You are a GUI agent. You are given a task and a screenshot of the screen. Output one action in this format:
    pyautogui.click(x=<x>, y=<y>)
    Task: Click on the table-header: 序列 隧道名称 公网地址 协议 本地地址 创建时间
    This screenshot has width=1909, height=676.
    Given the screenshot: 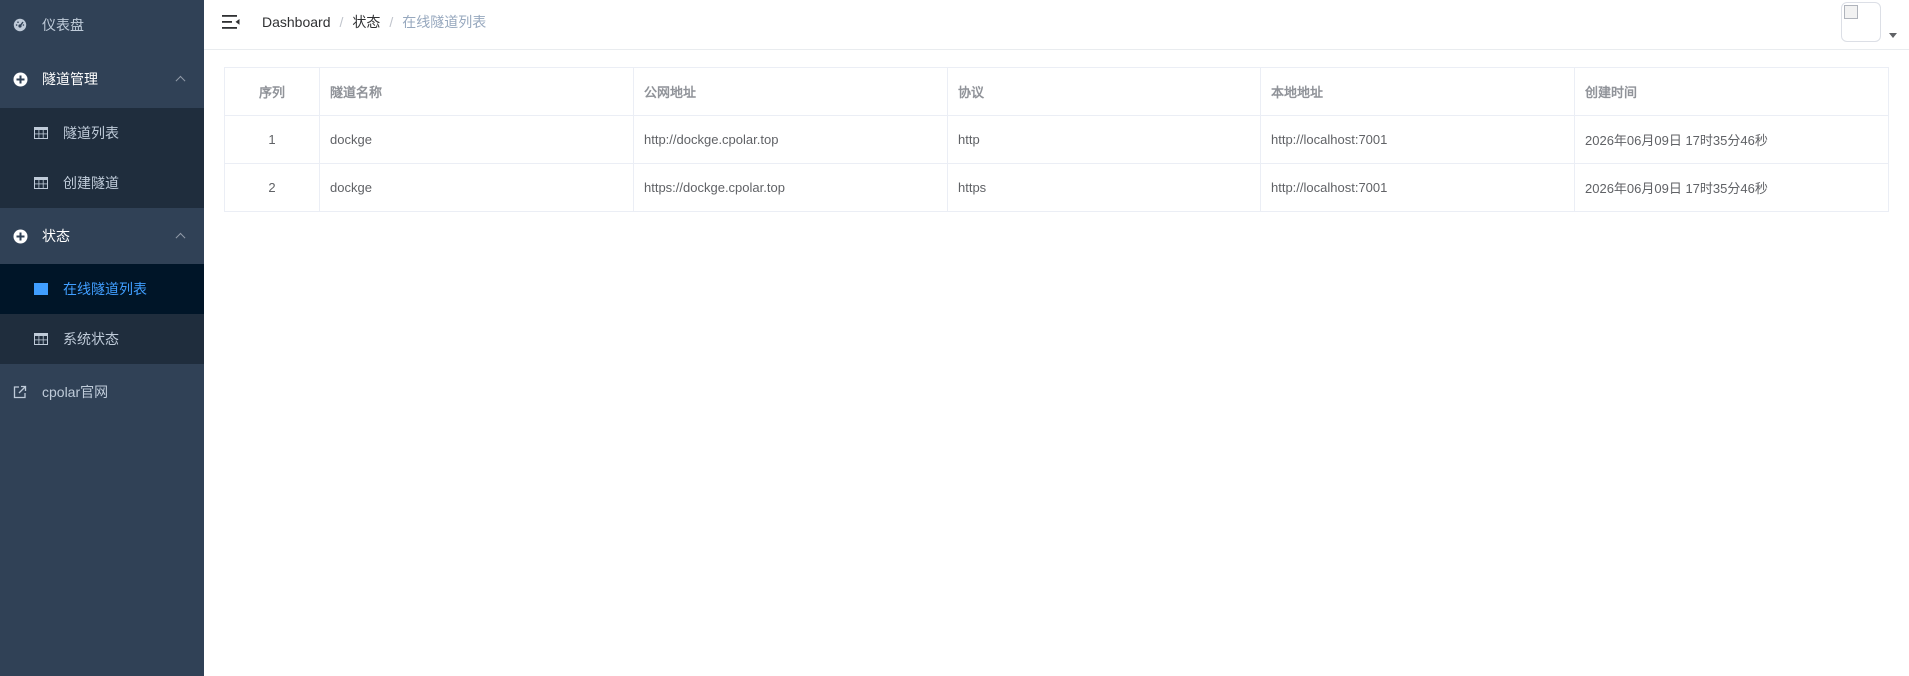 What is the action you would take?
    pyautogui.click(x=1056, y=91)
    